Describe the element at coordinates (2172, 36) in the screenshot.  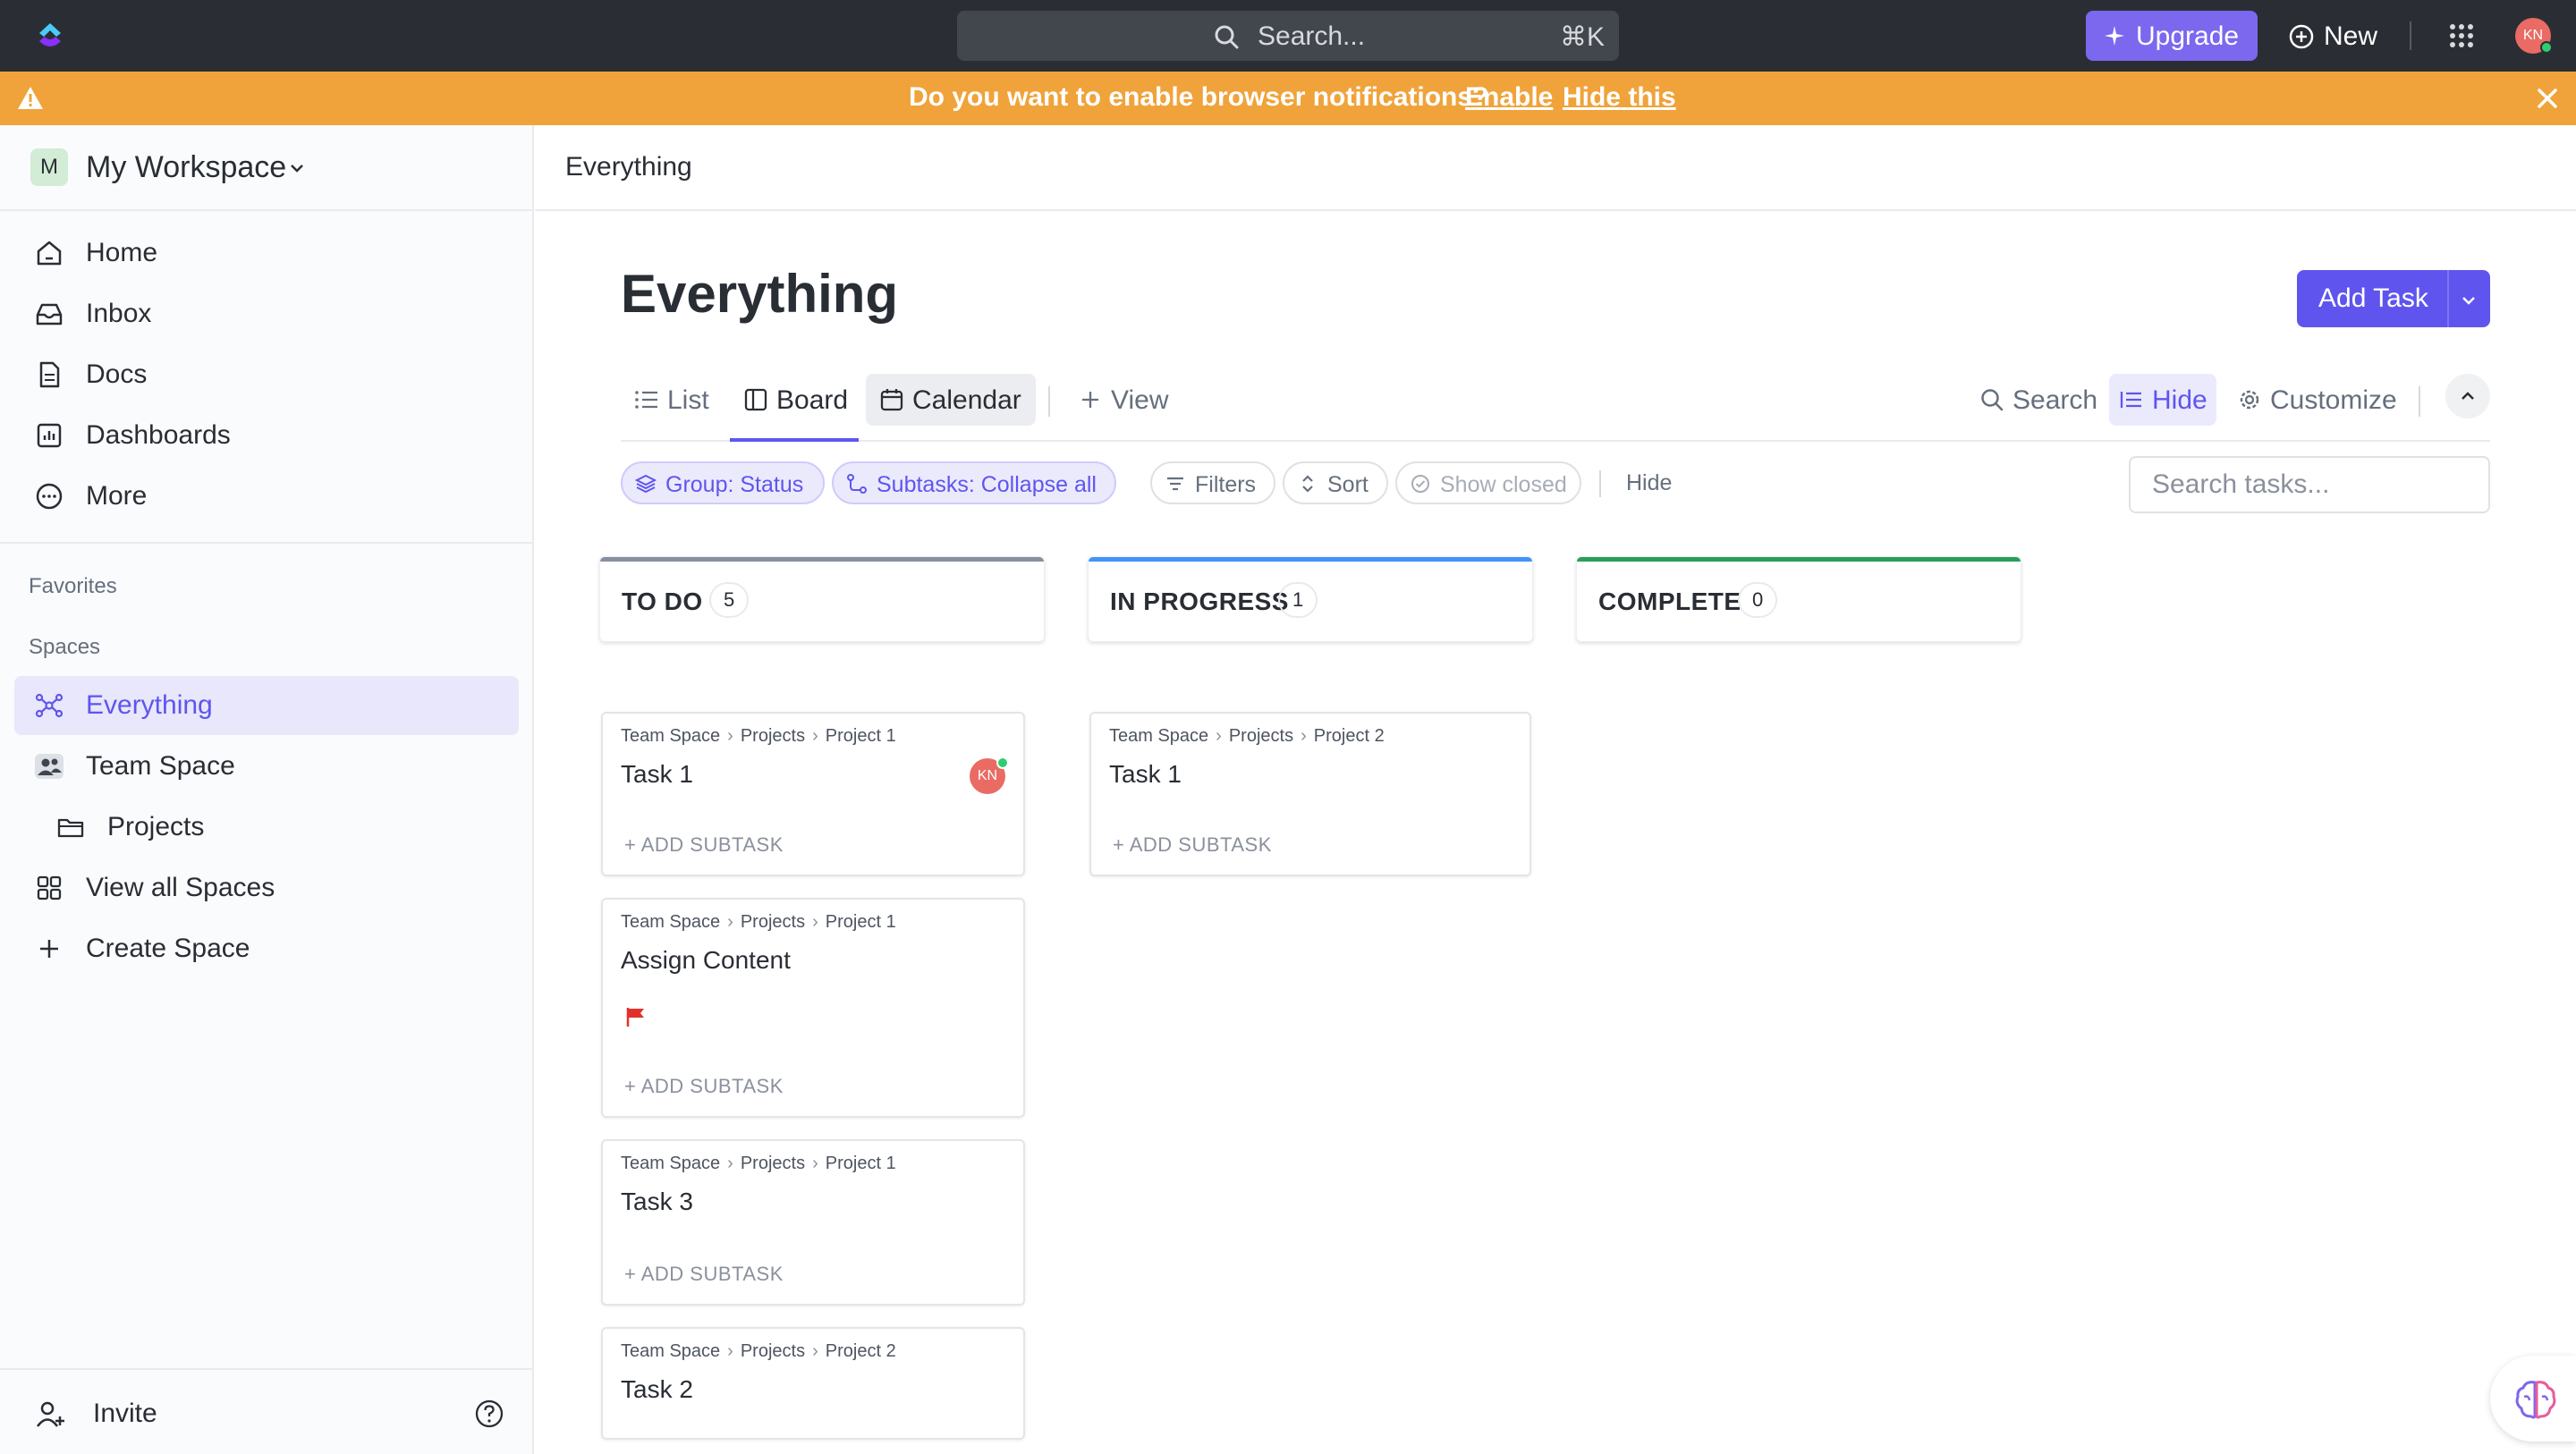
I see `upgrade-button: Upgrade` at that location.